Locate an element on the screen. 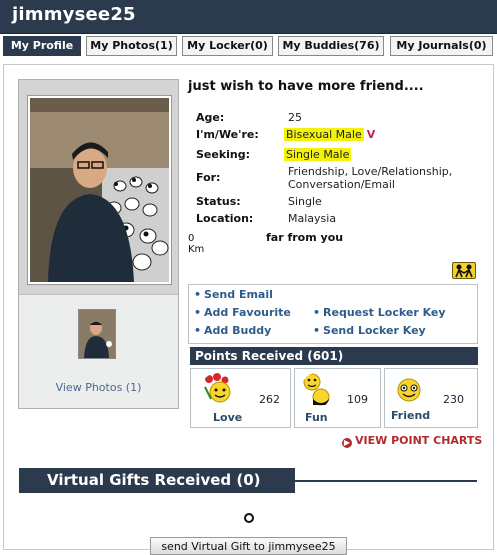 The width and height of the screenshot is (497, 555). tab-my-photos: My Photos(1) is located at coordinates (131, 46).